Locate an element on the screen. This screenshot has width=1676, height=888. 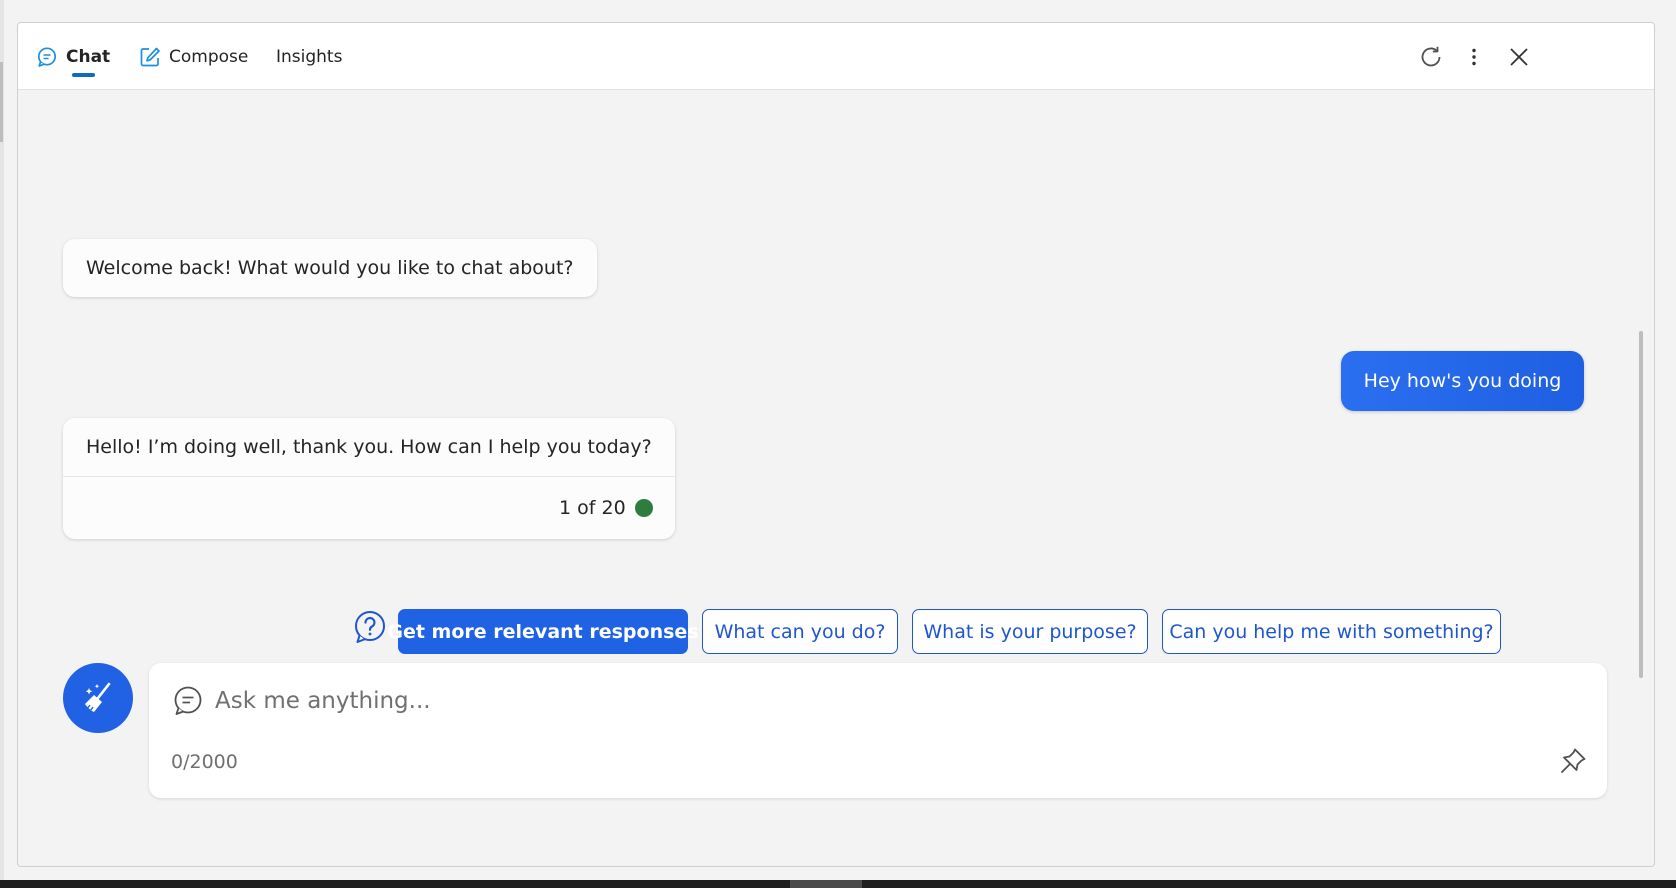
new-topic-button is located at coordinates (98, 698).